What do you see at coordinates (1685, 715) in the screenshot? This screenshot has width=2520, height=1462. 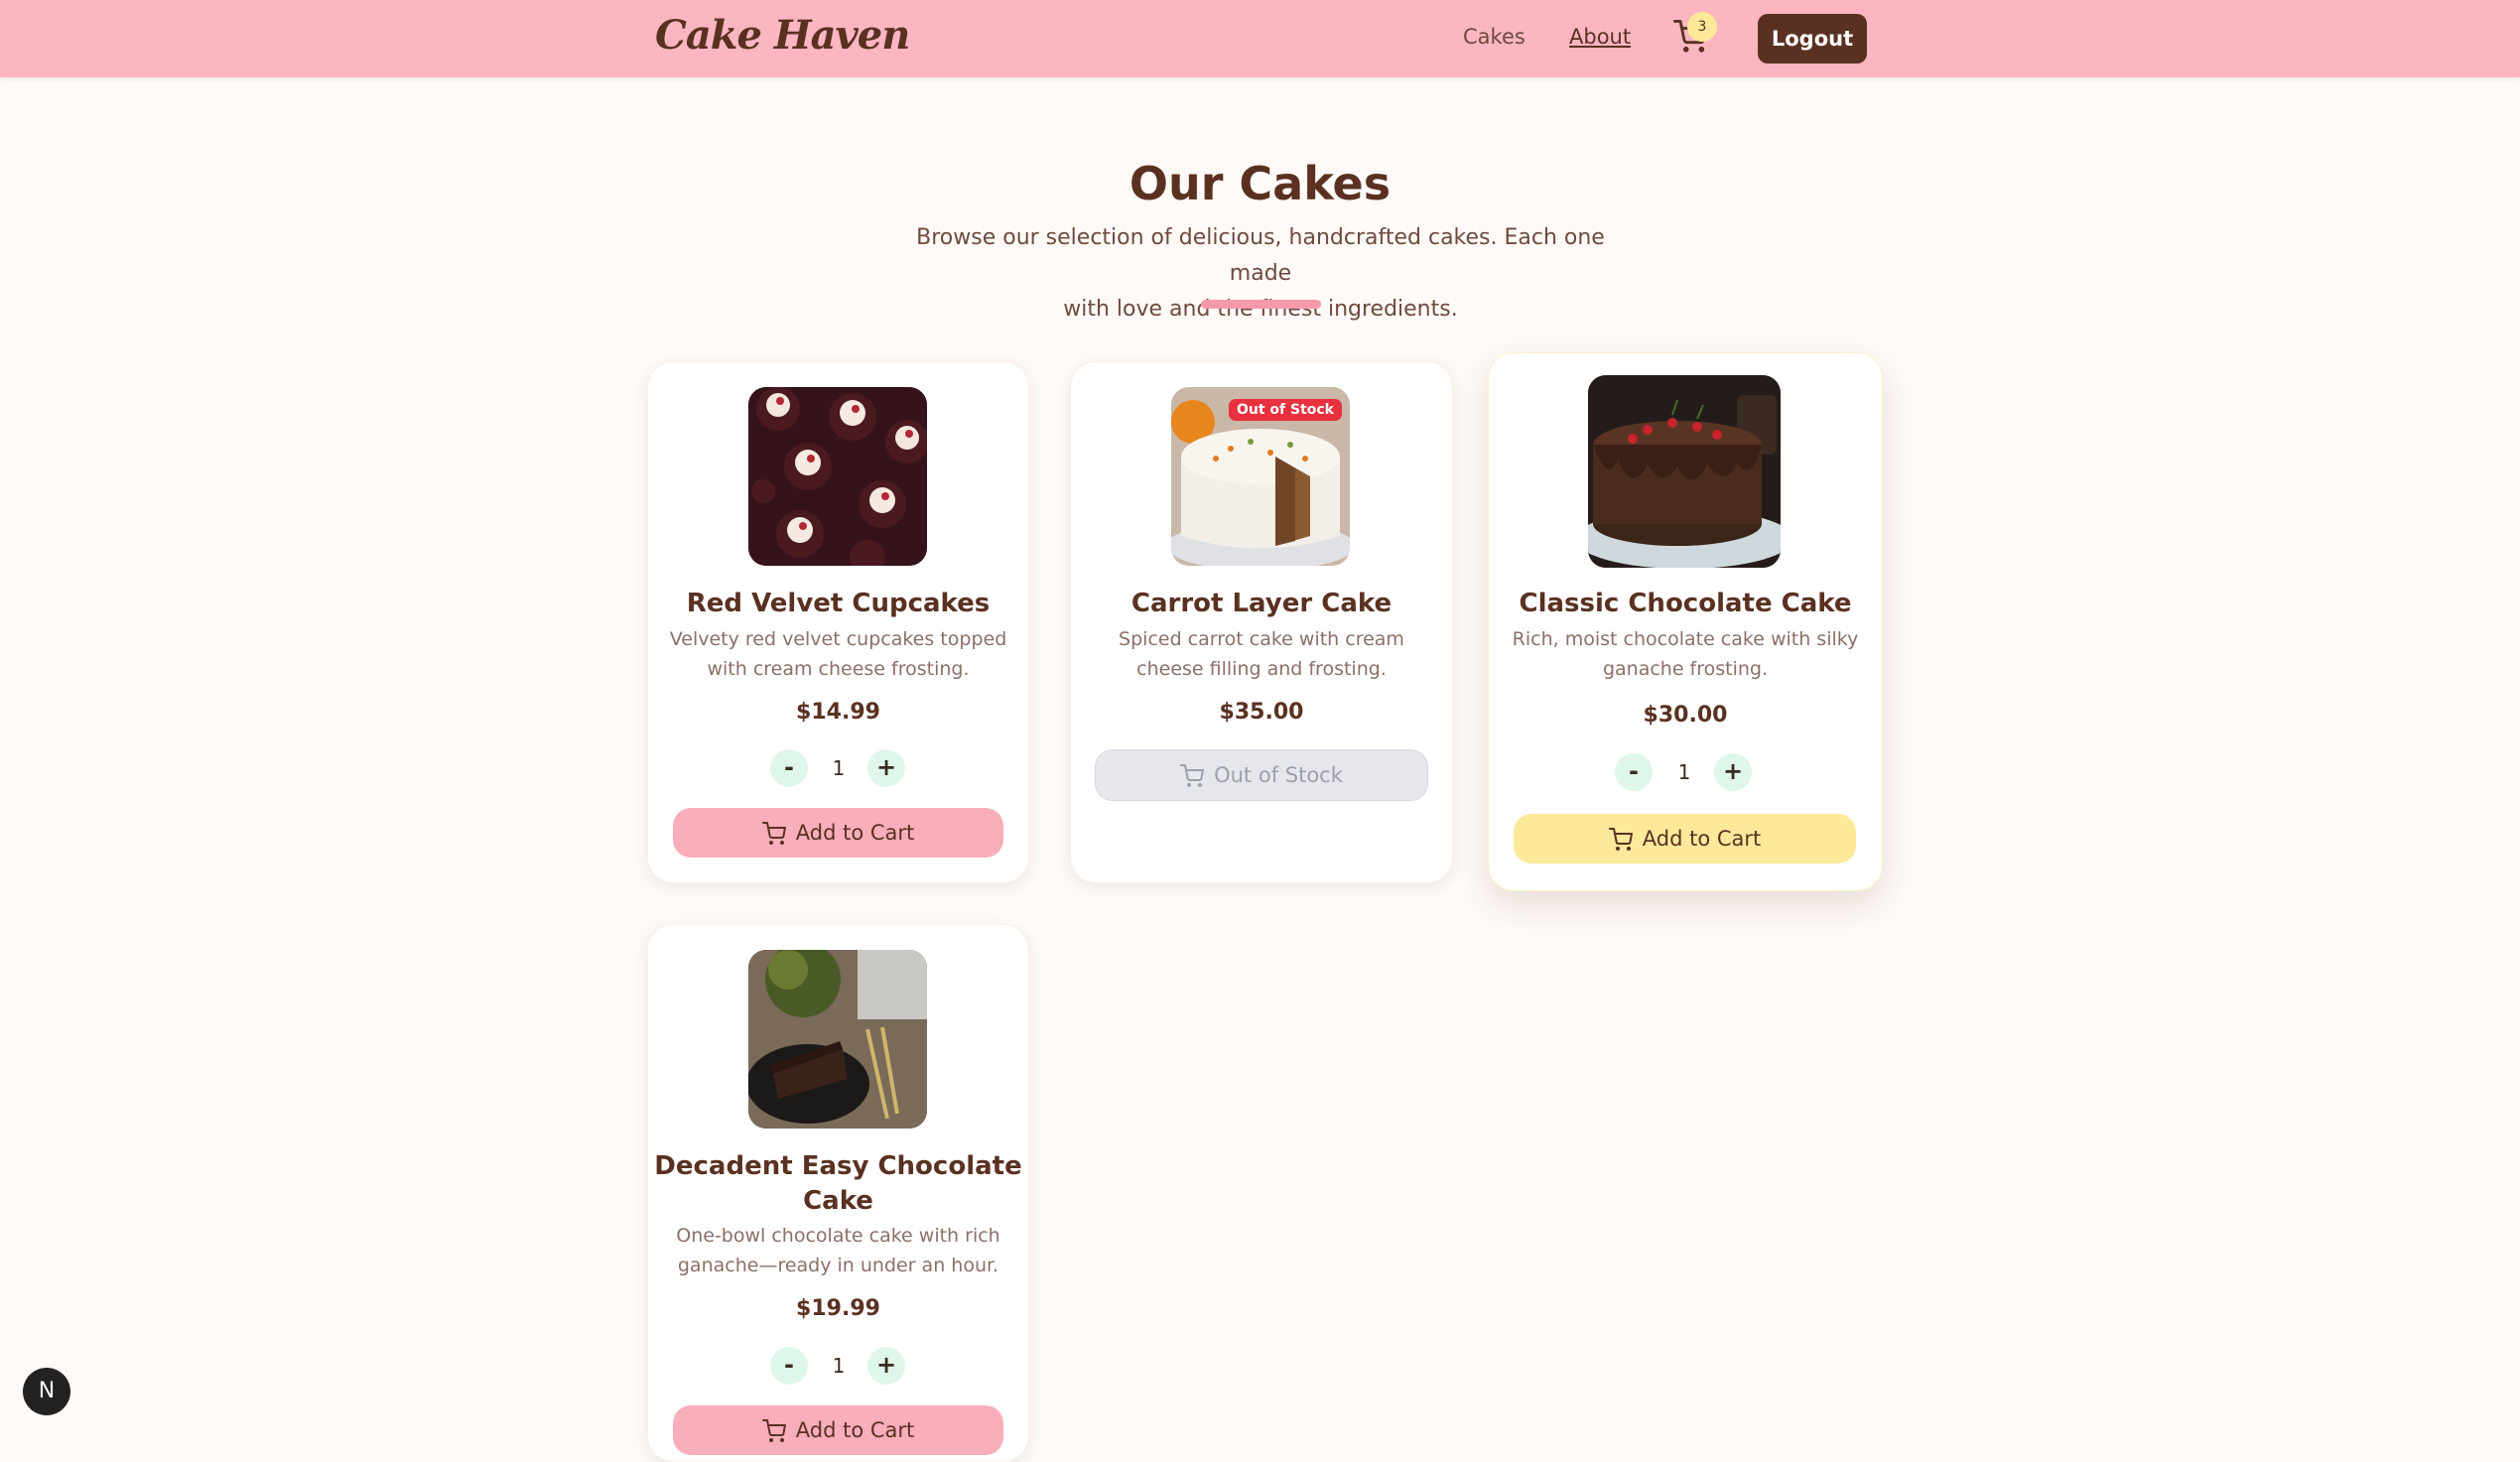 I see `product-price: $30.00` at bounding box center [1685, 715].